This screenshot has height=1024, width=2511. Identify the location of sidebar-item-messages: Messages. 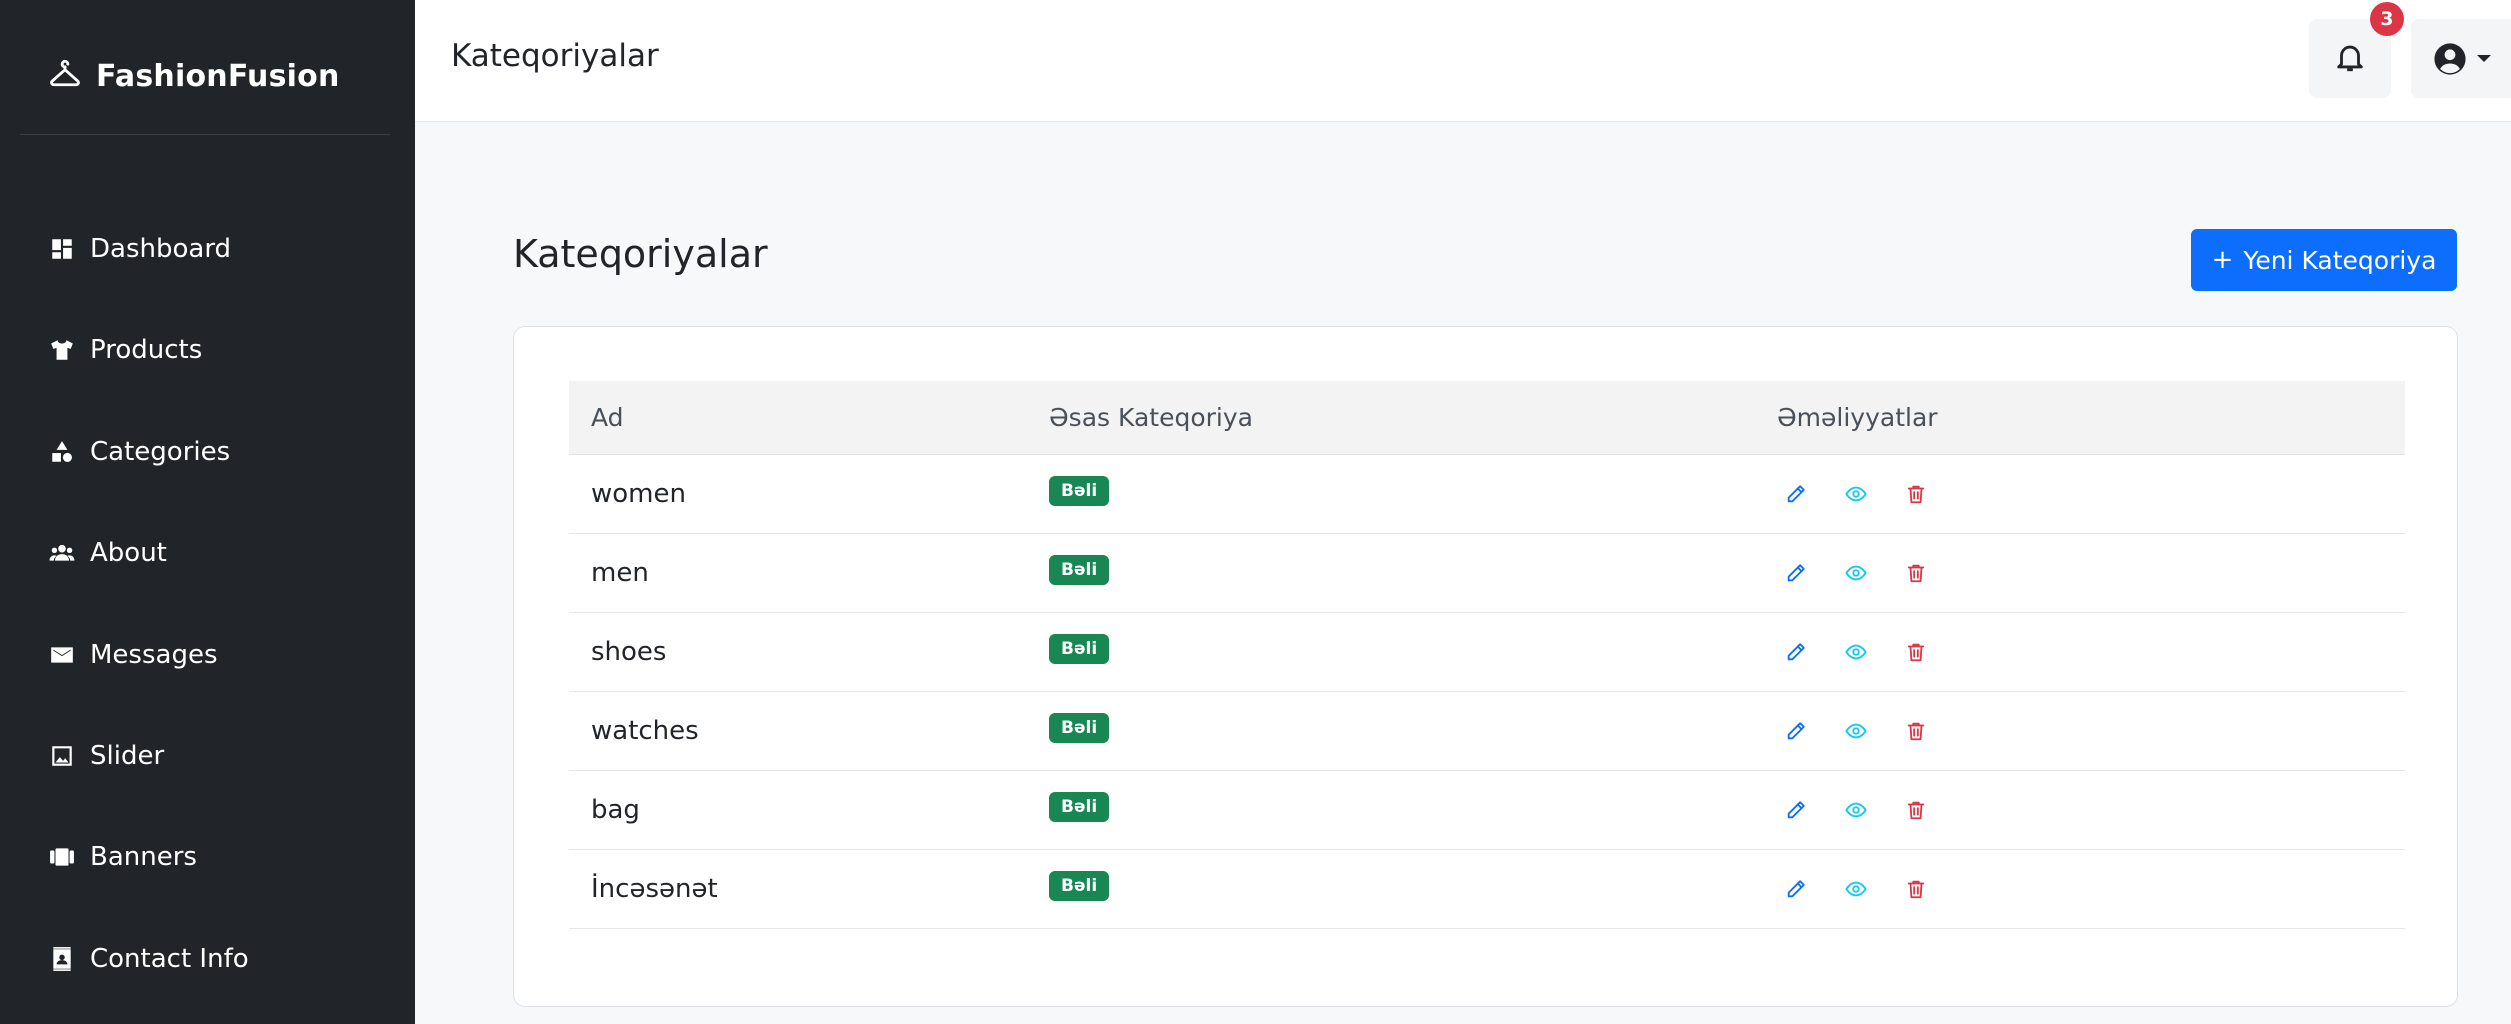
(133, 655).